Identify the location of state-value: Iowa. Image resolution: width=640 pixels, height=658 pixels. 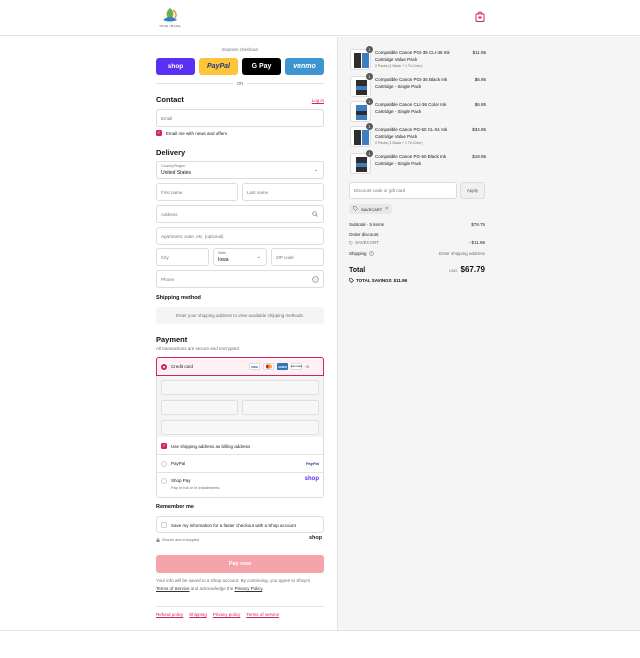
(223, 260).